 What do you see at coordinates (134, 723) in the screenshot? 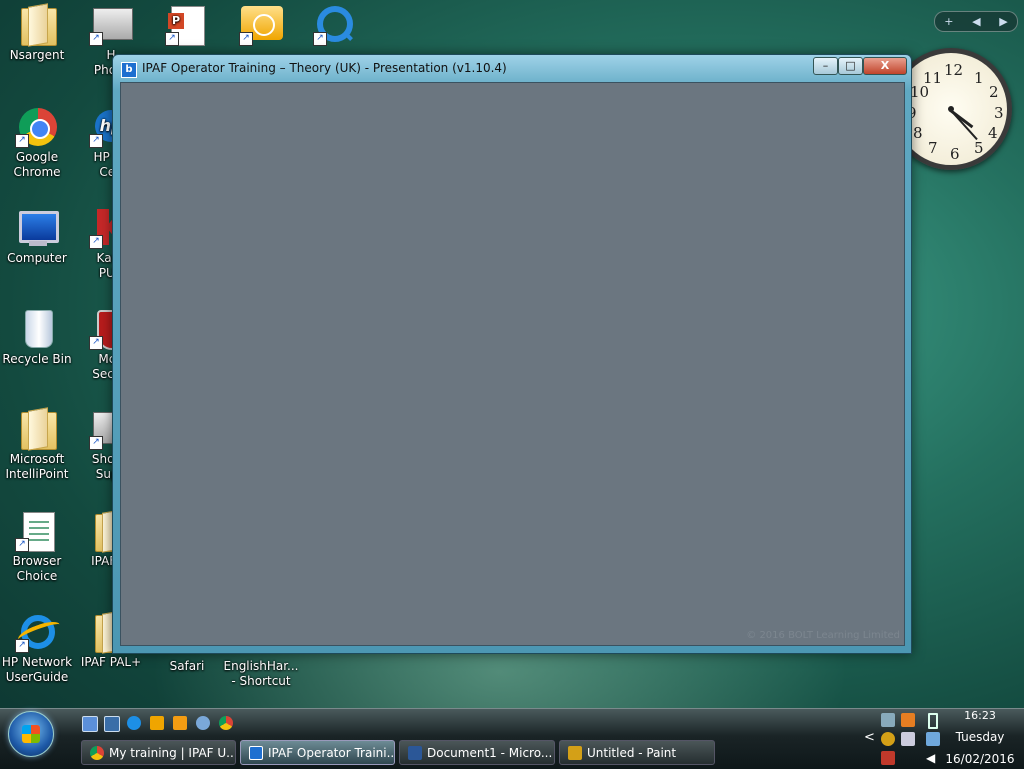
I see `internet-explorer-icon` at bounding box center [134, 723].